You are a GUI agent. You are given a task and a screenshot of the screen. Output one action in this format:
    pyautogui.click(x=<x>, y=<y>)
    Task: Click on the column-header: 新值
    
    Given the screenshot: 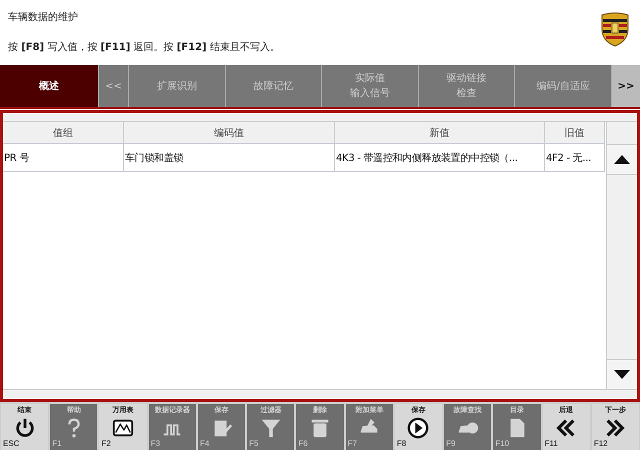 What is the action you would take?
    pyautogui.click(x=440, y=133)
    